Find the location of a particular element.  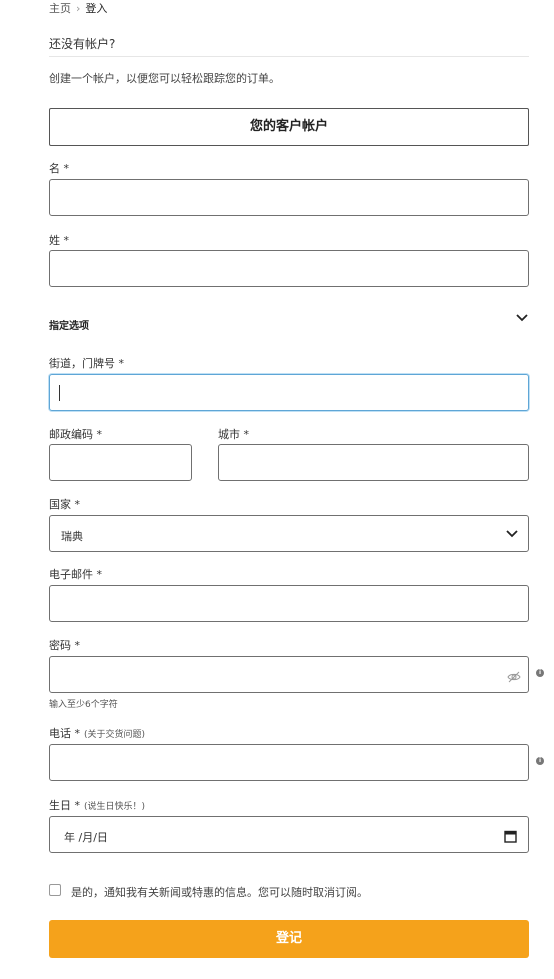

birthday-placeholder: 年 /月/日 is located at coordinates (86, 837).